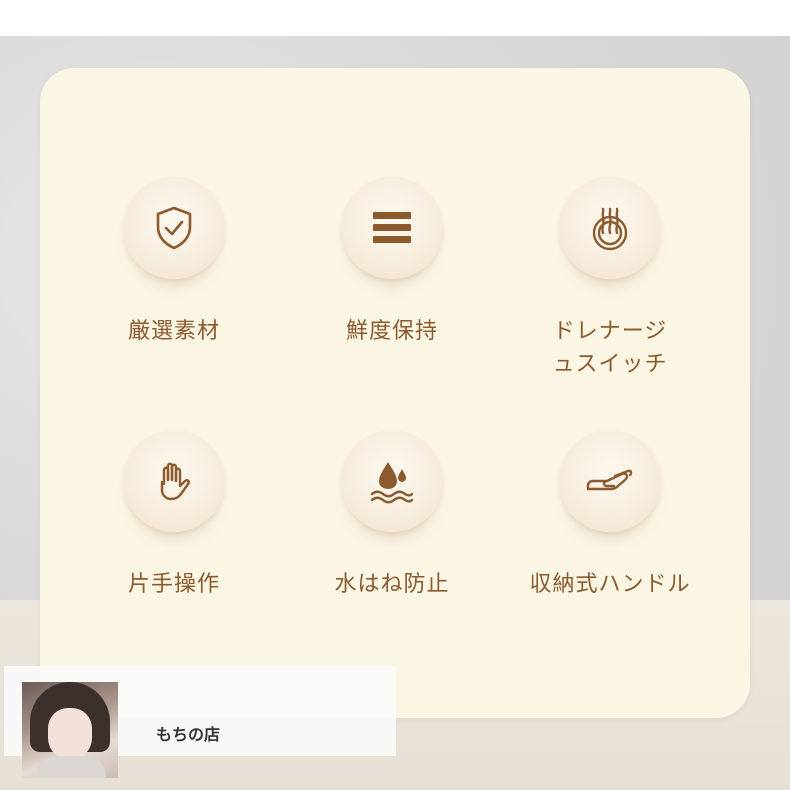  What do you see at coordinates (610, 348) in the screenshot?
I see `feature-label: ドレナージ ュスイッチ` at bounding box center [610, 348].